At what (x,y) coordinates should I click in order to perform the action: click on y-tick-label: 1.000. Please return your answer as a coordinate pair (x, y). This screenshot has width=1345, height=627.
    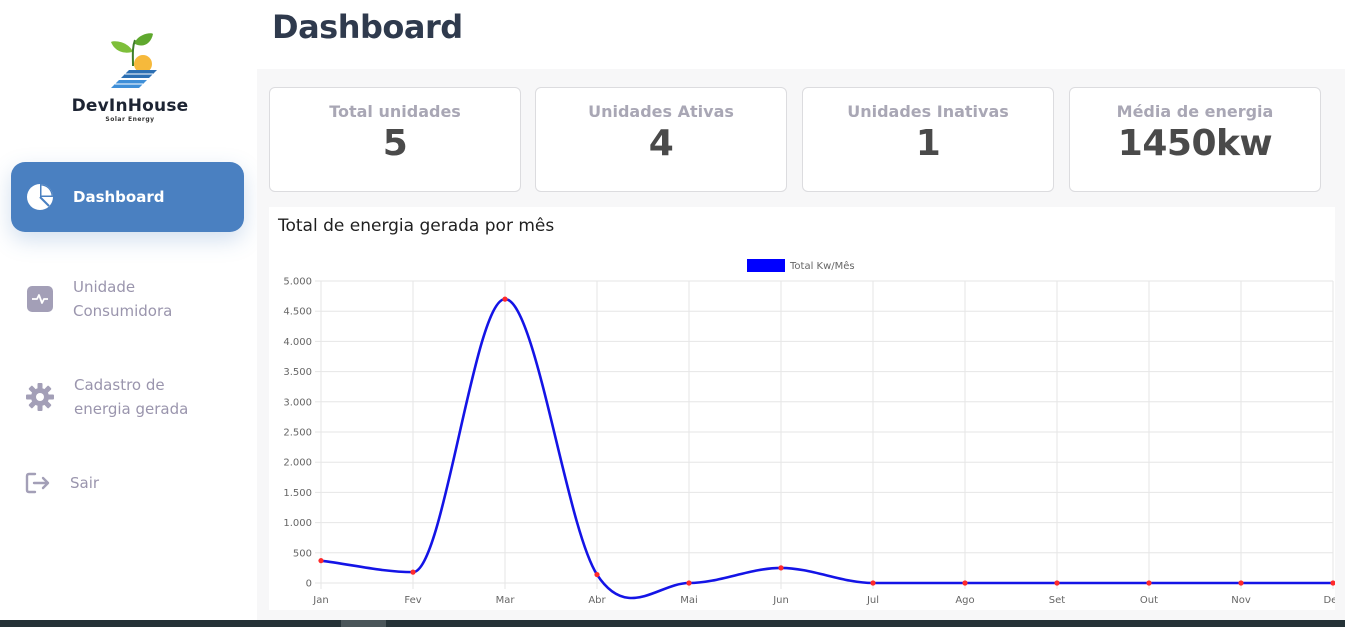
    Looking at the image, I should click on (297, 523).